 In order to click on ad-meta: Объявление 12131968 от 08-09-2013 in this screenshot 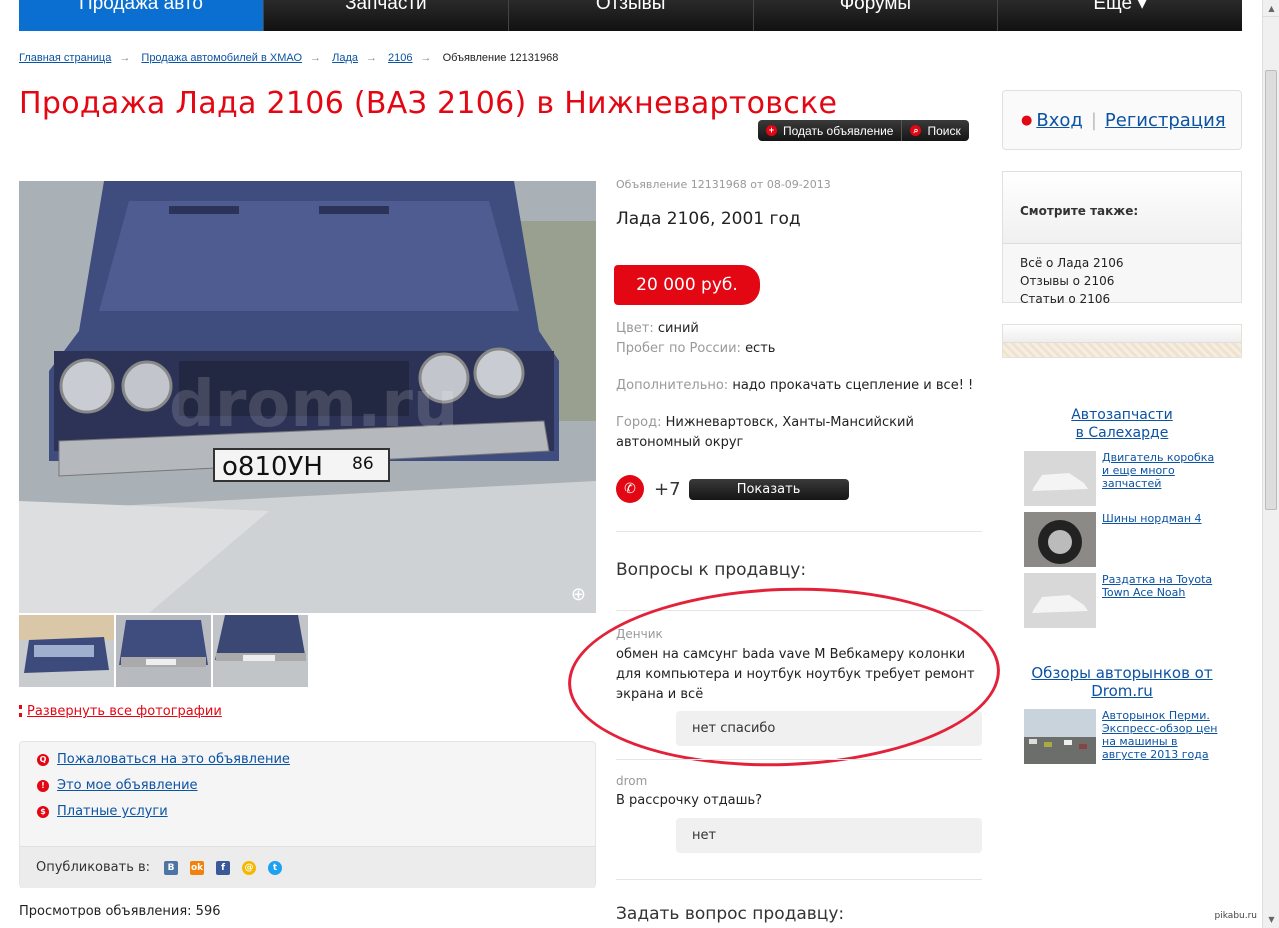, I will do `click(723, 184)`.